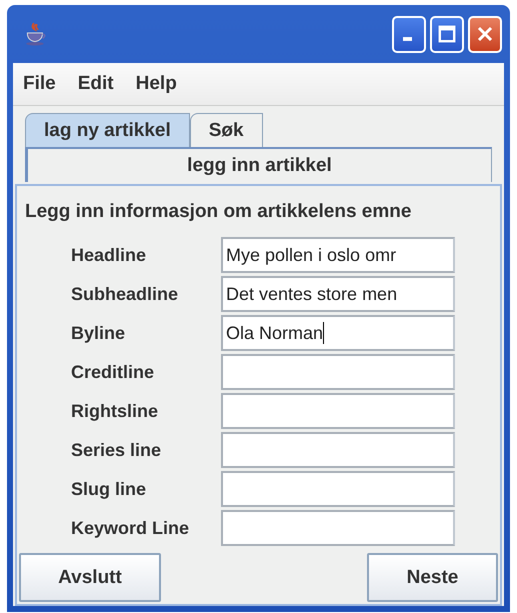 This screenshot has width=517, height=613. I want to click on field-label: Subheadline, so click(125, 294).